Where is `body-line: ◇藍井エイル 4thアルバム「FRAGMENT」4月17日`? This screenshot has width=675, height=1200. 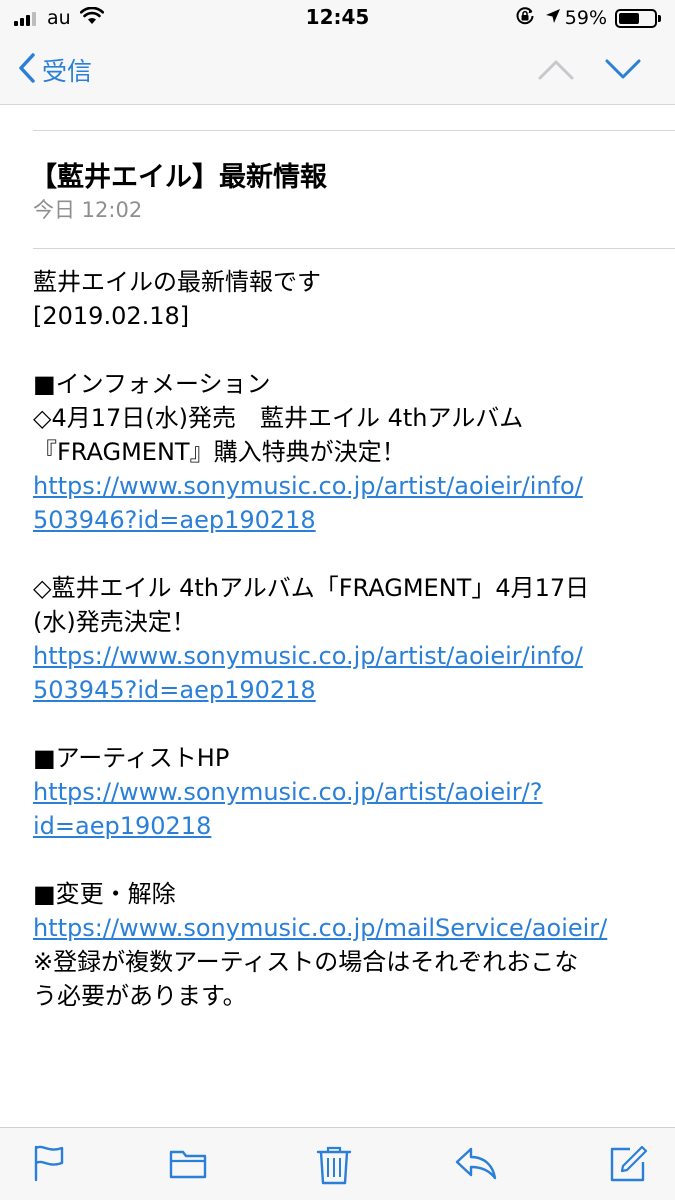 body-line: ◇藍井エイル 4thアルバム「FRAGMENT」4月17日 is located at coordinates (311, 588).